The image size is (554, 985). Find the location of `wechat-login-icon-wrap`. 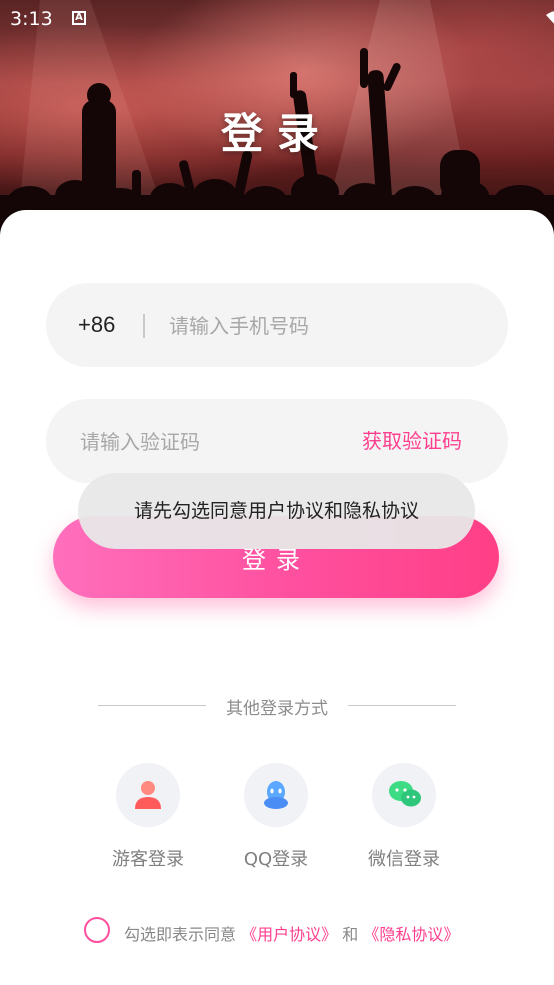

wechat-login-icon-wrap is located at coordinates (404, 795).